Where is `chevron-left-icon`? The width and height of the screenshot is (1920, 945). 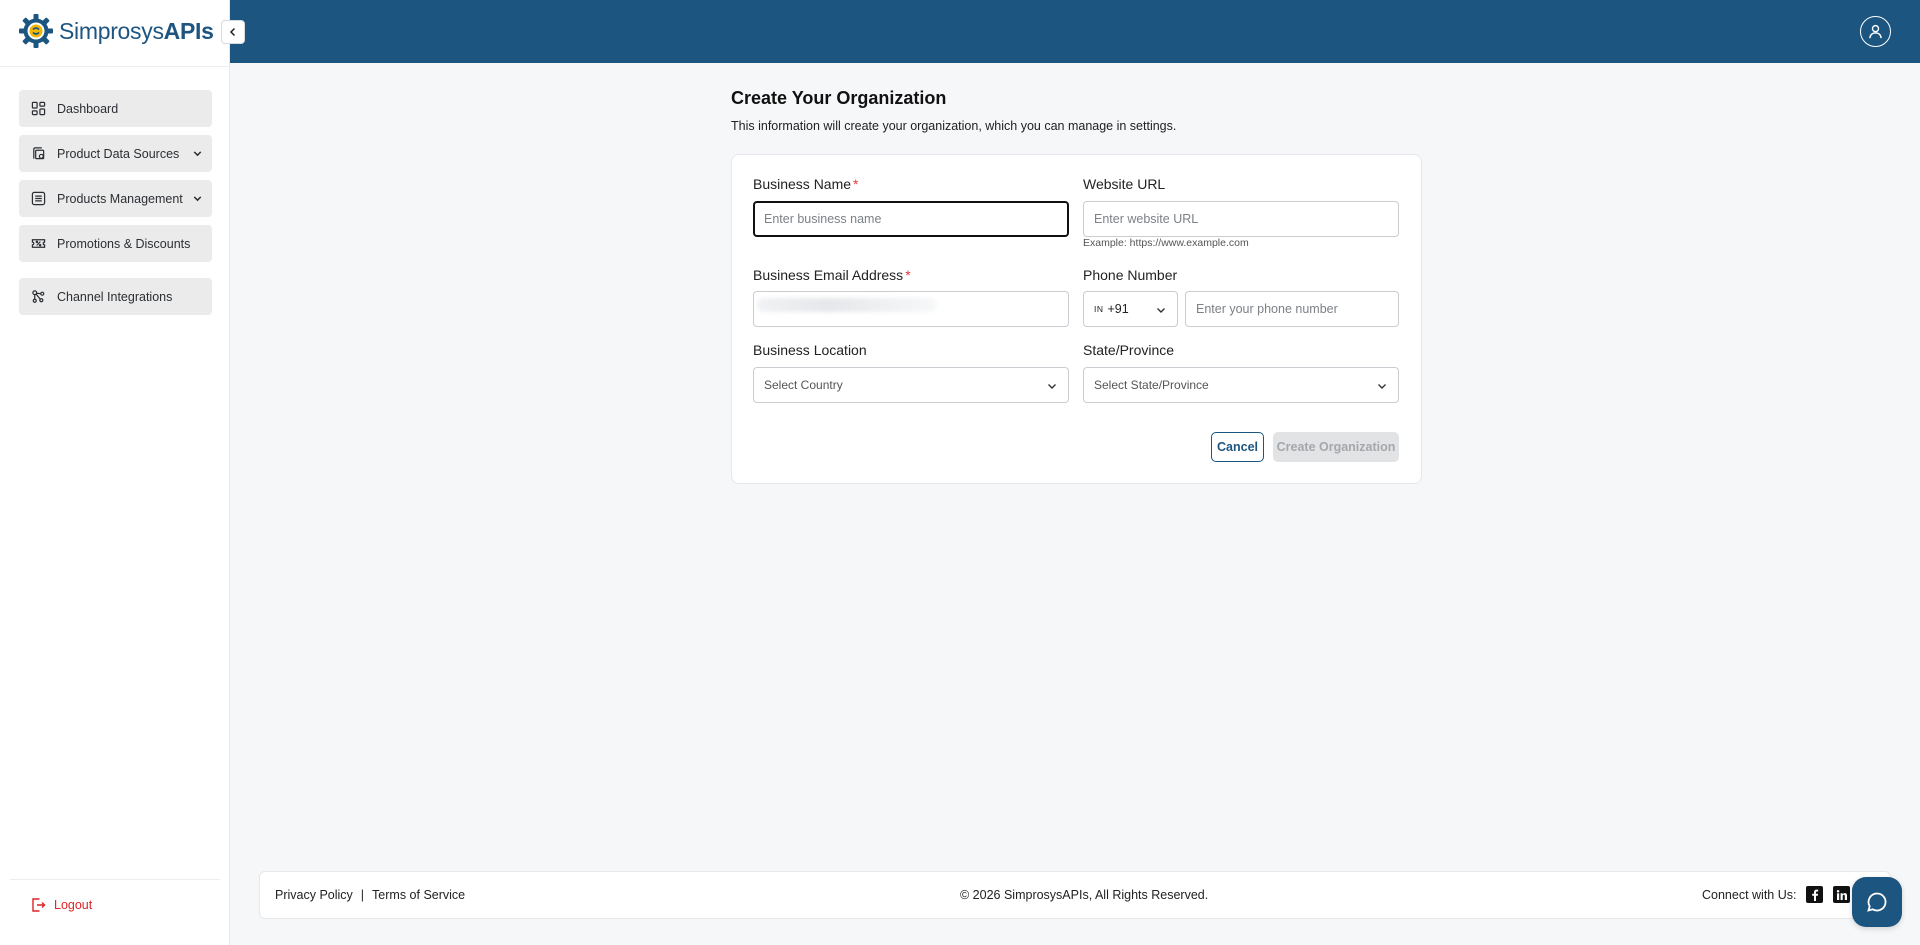
chevron-left-icon is located at coordinates (232, 32).